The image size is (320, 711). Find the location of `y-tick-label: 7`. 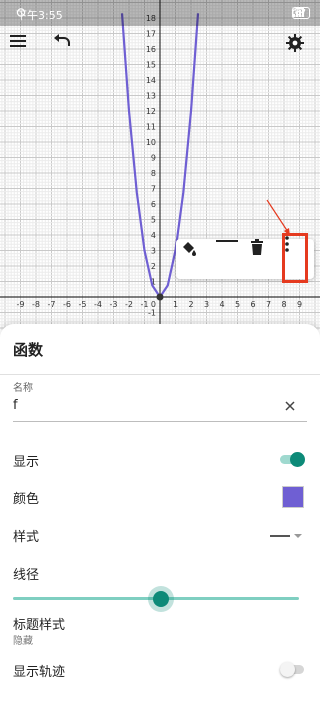

y-tick-label: 7 is located at coordinates (153, 189).